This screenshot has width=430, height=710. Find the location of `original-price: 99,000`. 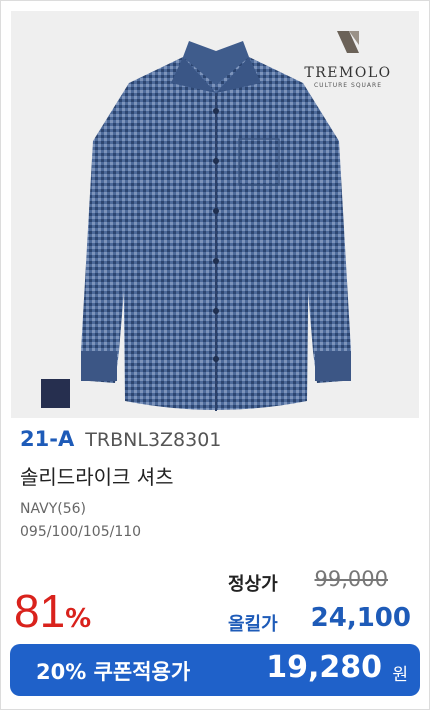

original-price: 99,000 is located at coordinates (351, 579).